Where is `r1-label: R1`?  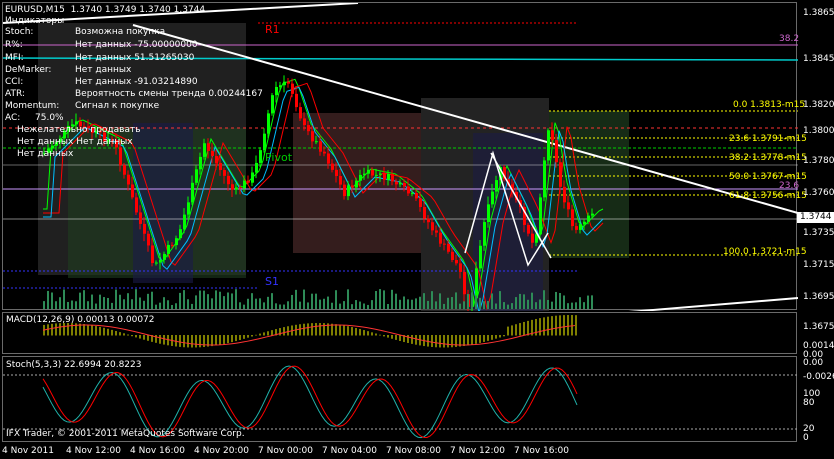
r1-label: R1 is located at coordinates (272, 29).